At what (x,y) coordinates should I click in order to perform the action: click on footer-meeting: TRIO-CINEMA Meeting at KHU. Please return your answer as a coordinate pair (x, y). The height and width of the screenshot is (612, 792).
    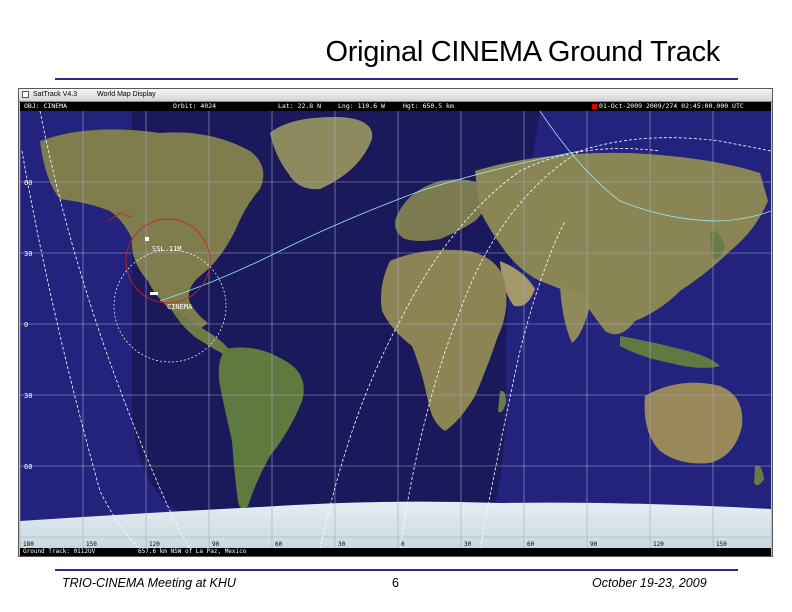
    Looking at the image, I should click on (149, 583).